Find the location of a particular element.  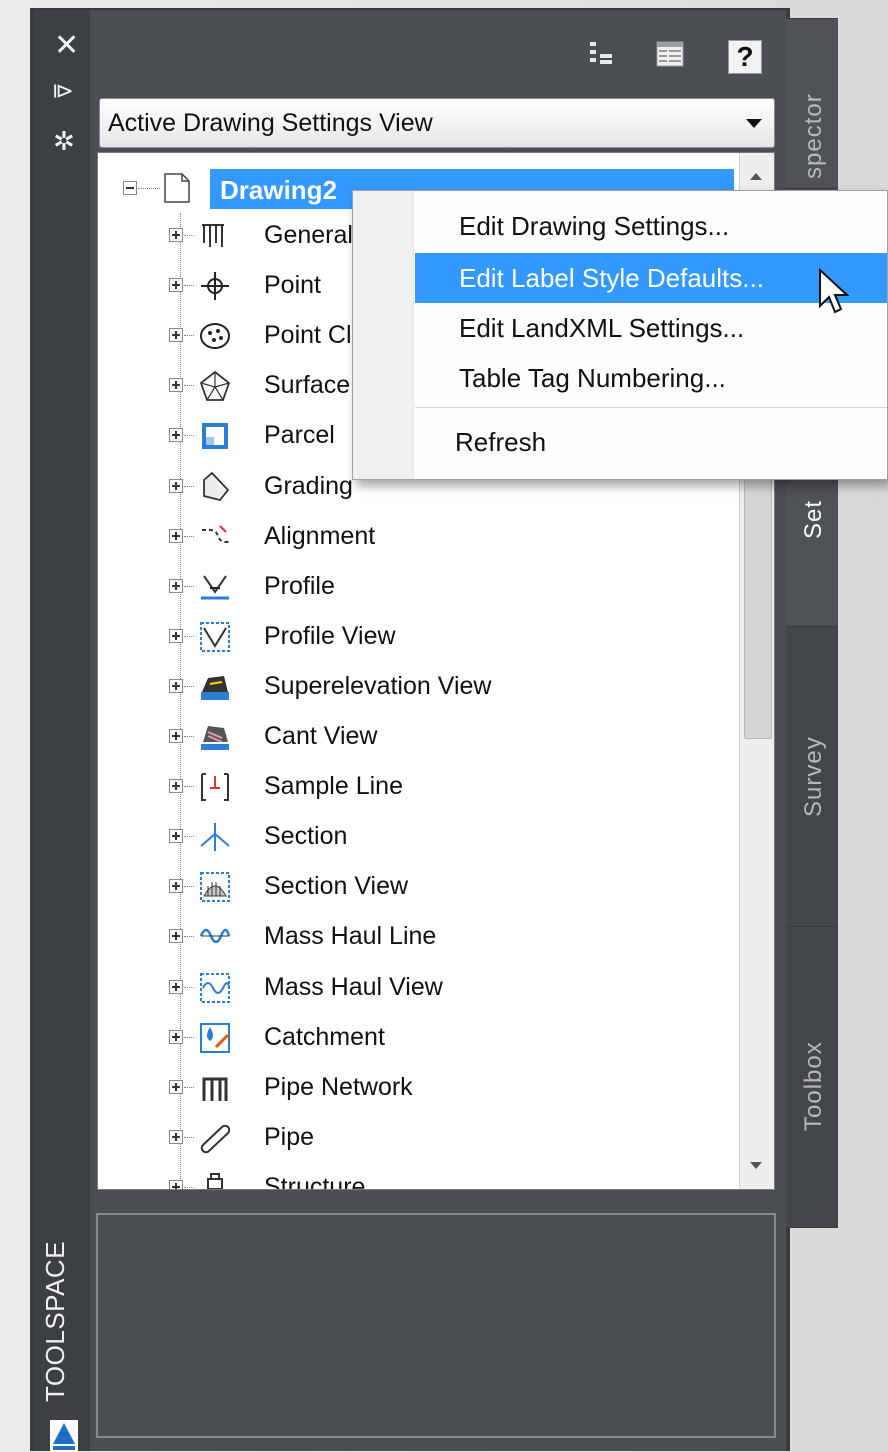

tree-item-label: Mass Haul Line is located at coordinates (350, 936).